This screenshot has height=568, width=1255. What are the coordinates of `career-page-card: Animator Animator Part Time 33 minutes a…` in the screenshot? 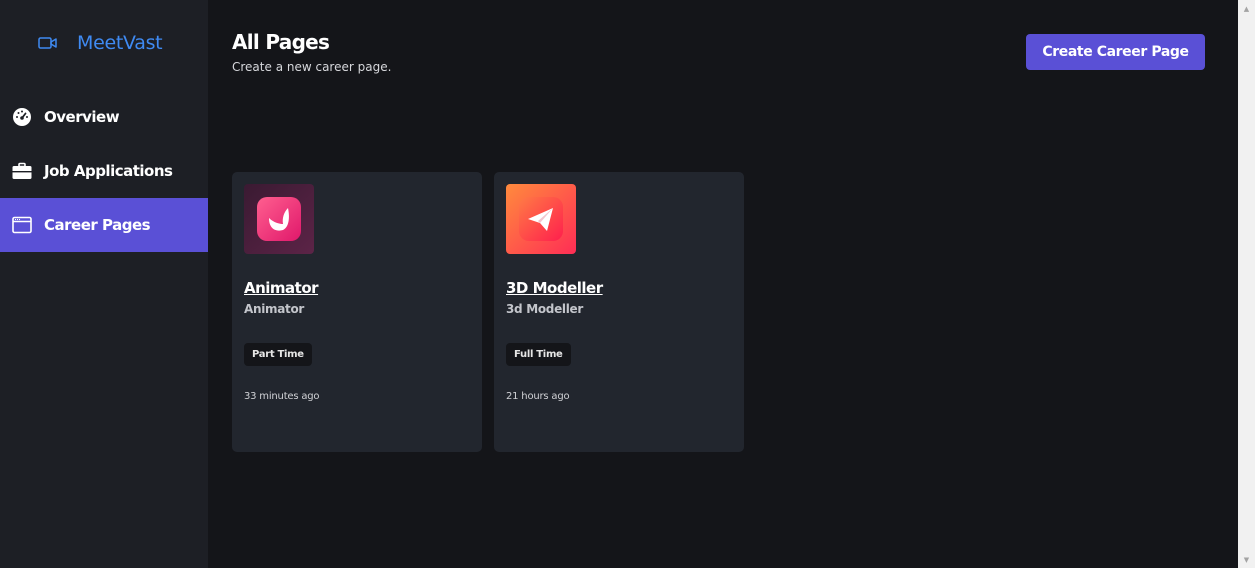 It's located at (357, 312).